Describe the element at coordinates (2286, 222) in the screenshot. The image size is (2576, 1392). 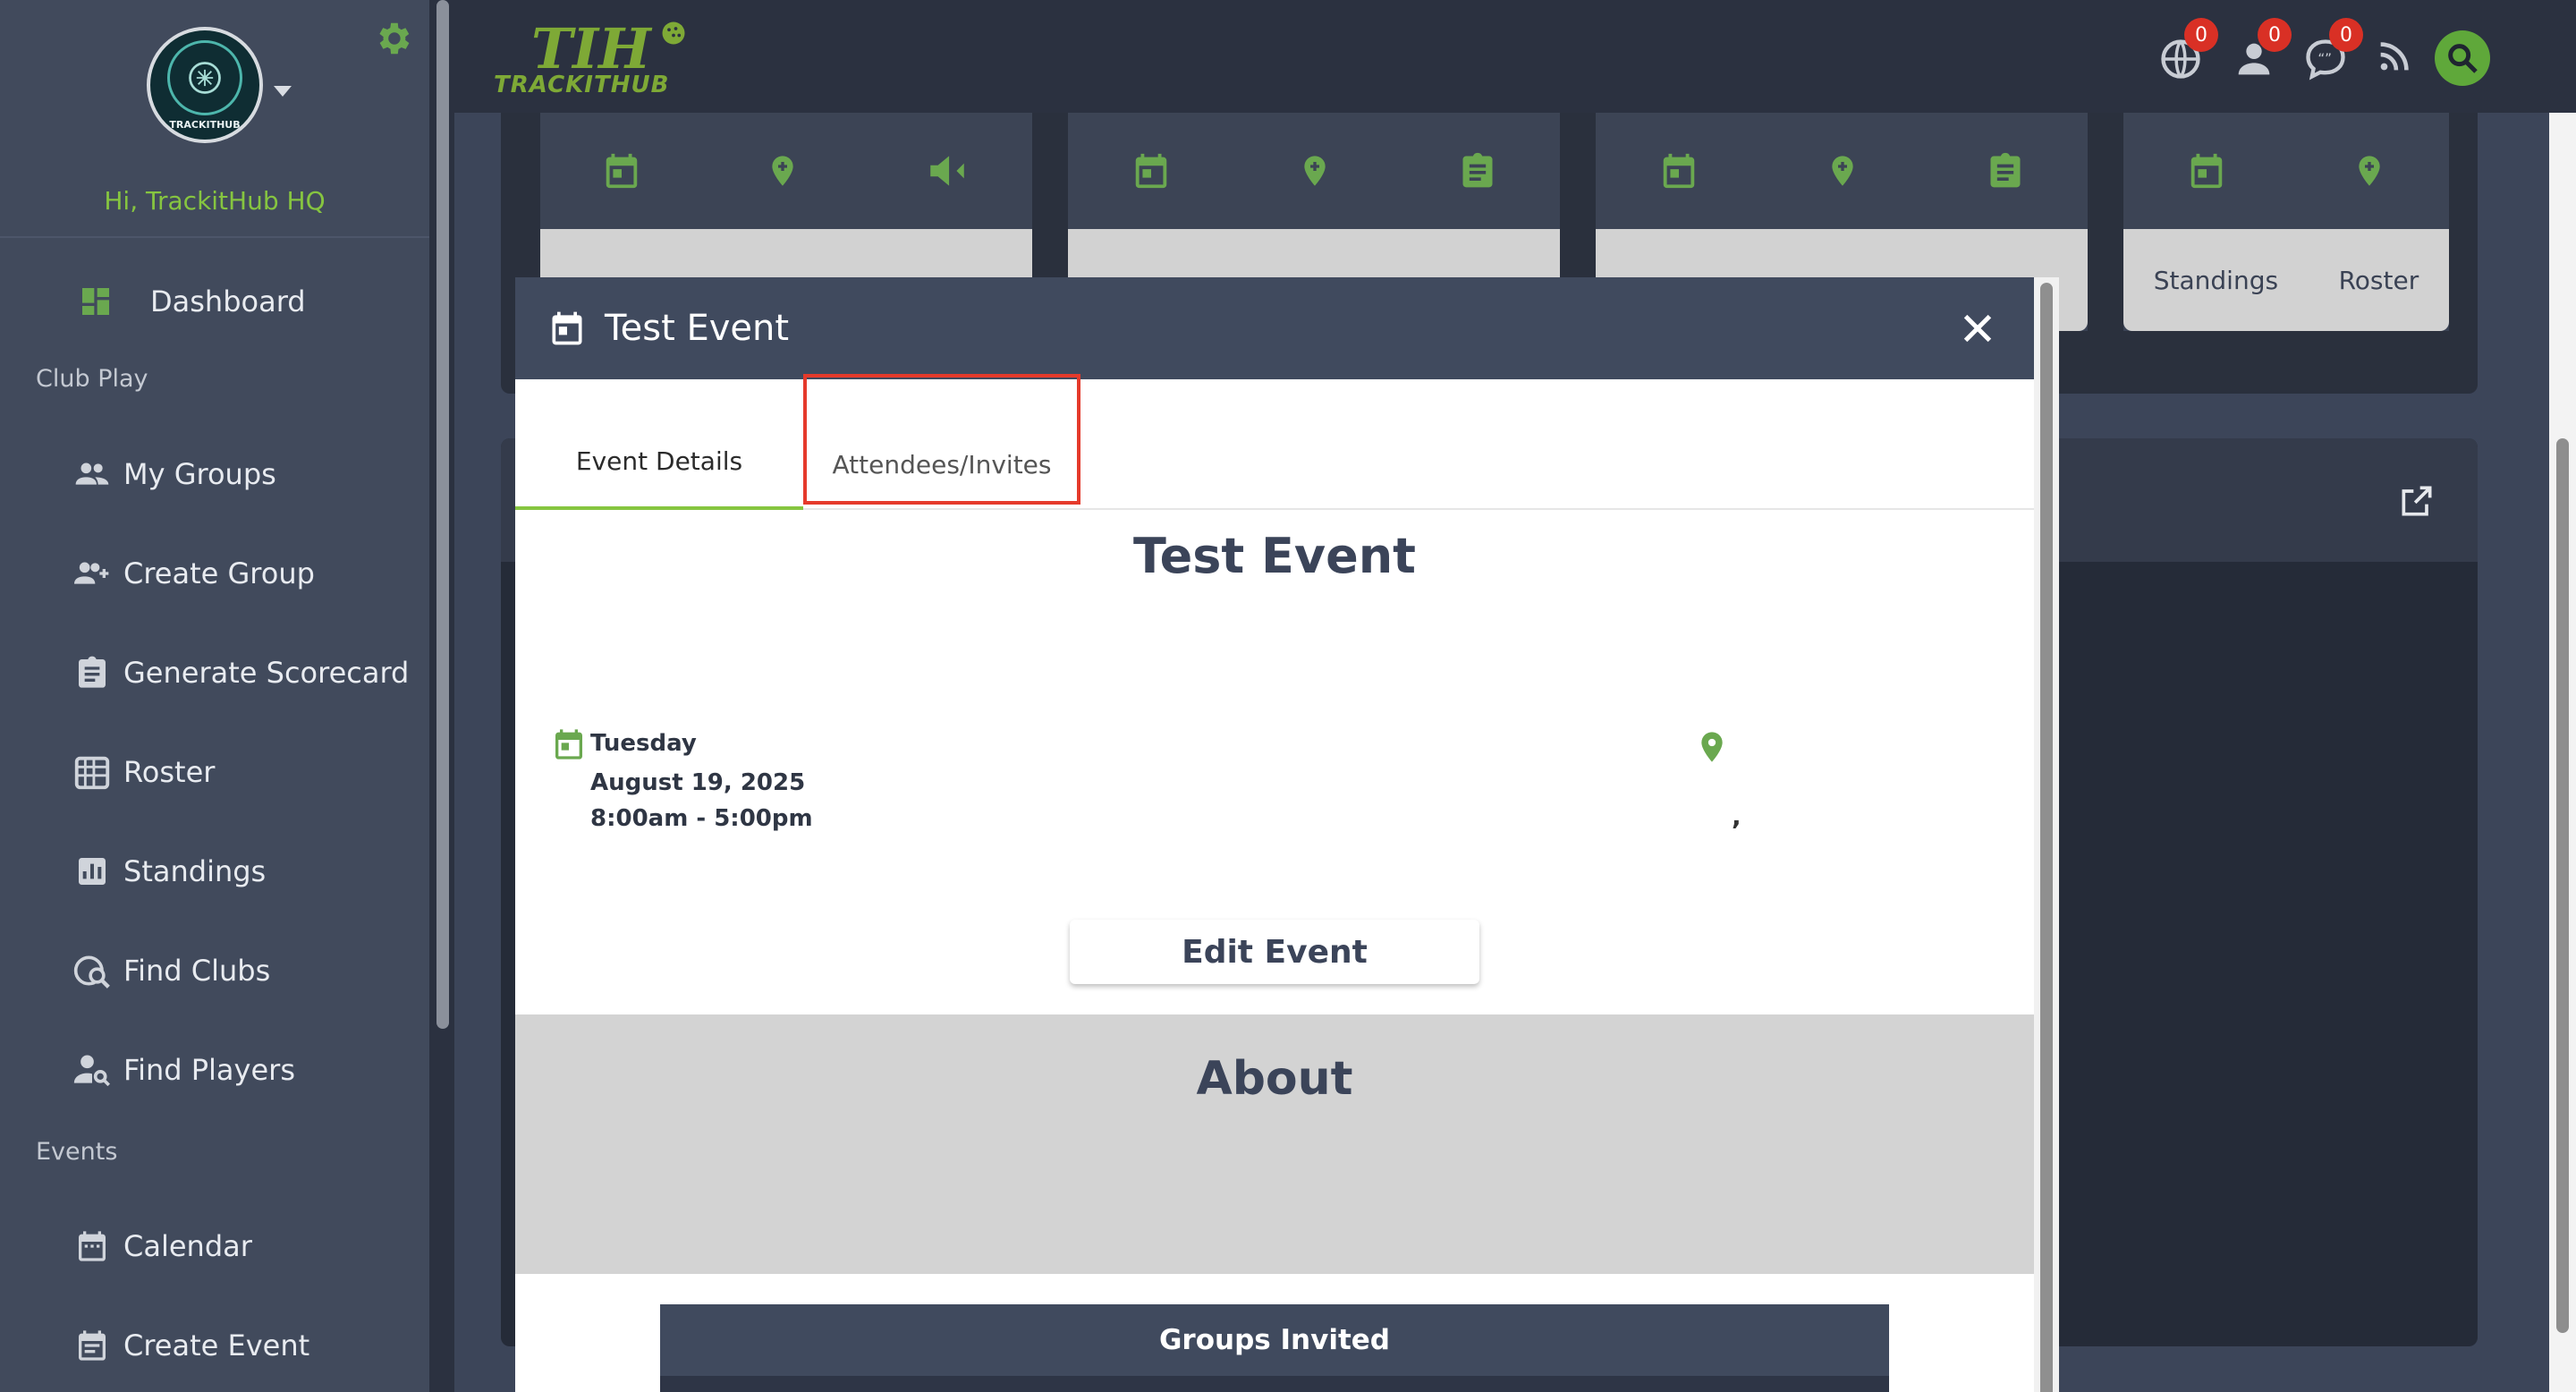
I see `background-card-4: Standings Roster` at that location.